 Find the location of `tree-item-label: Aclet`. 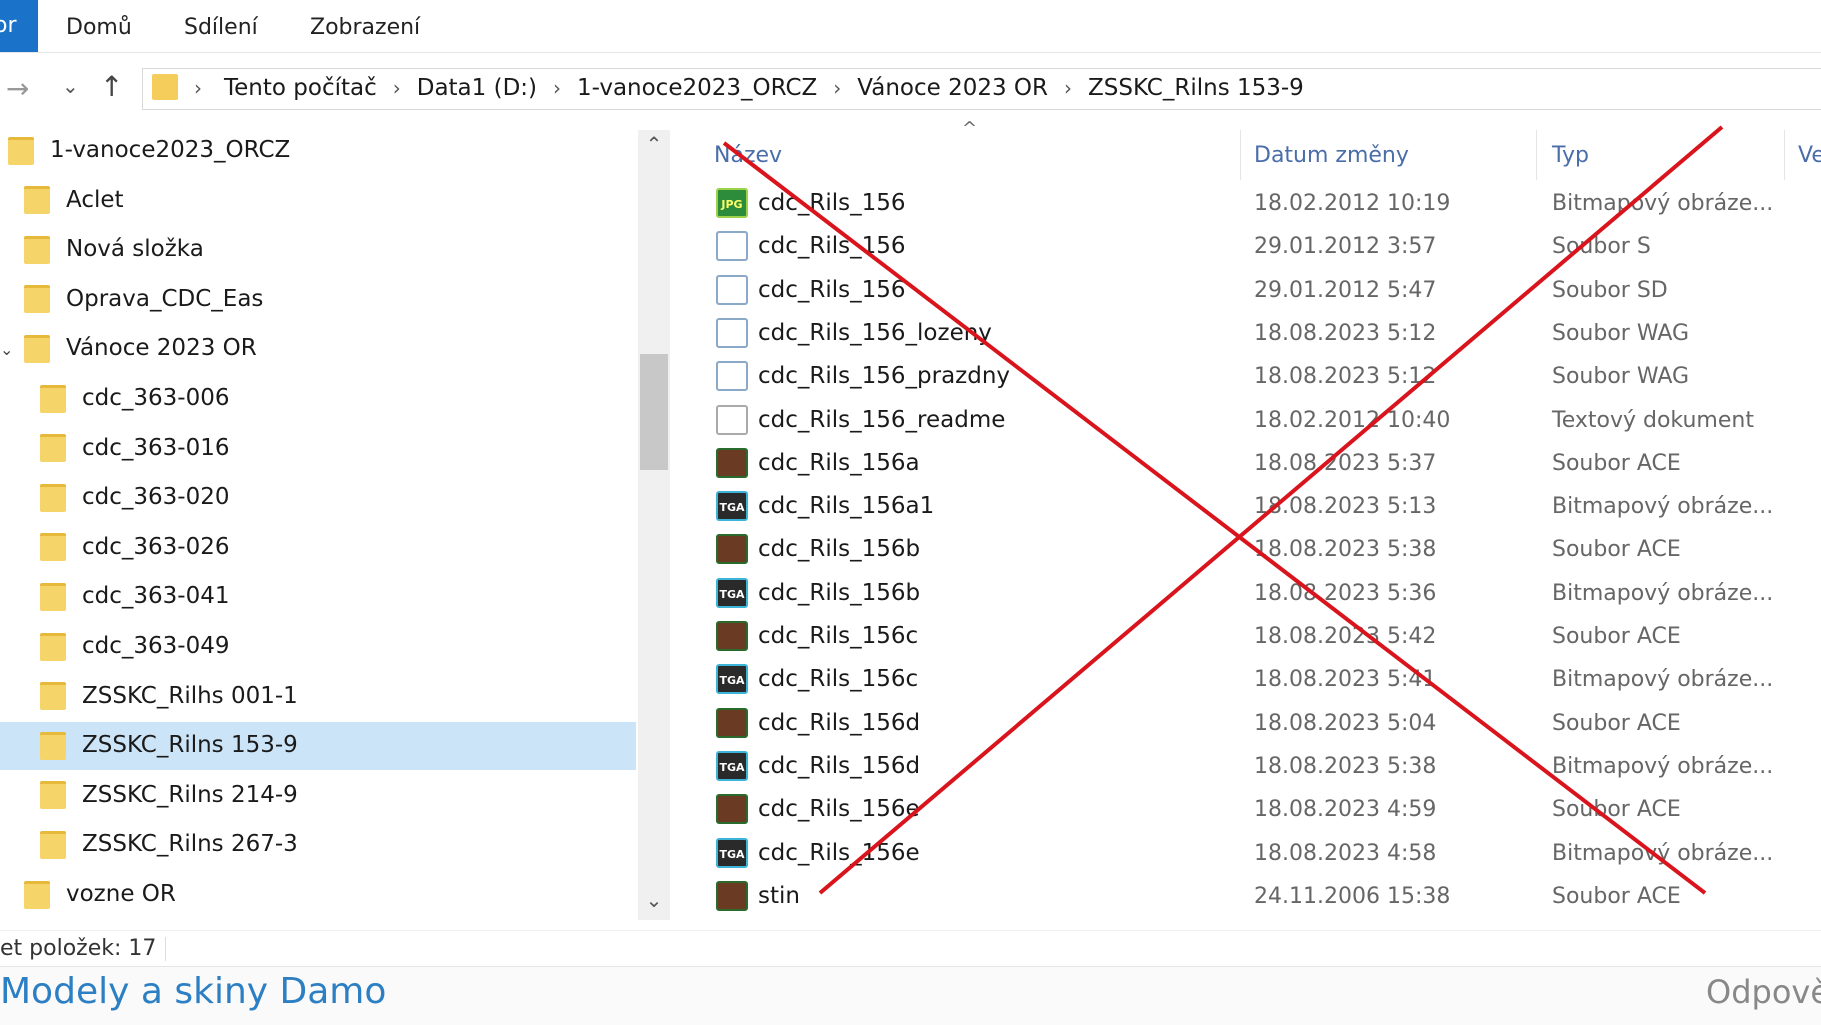

tree-item-label: Aclet is located at coordinates (95, 199).